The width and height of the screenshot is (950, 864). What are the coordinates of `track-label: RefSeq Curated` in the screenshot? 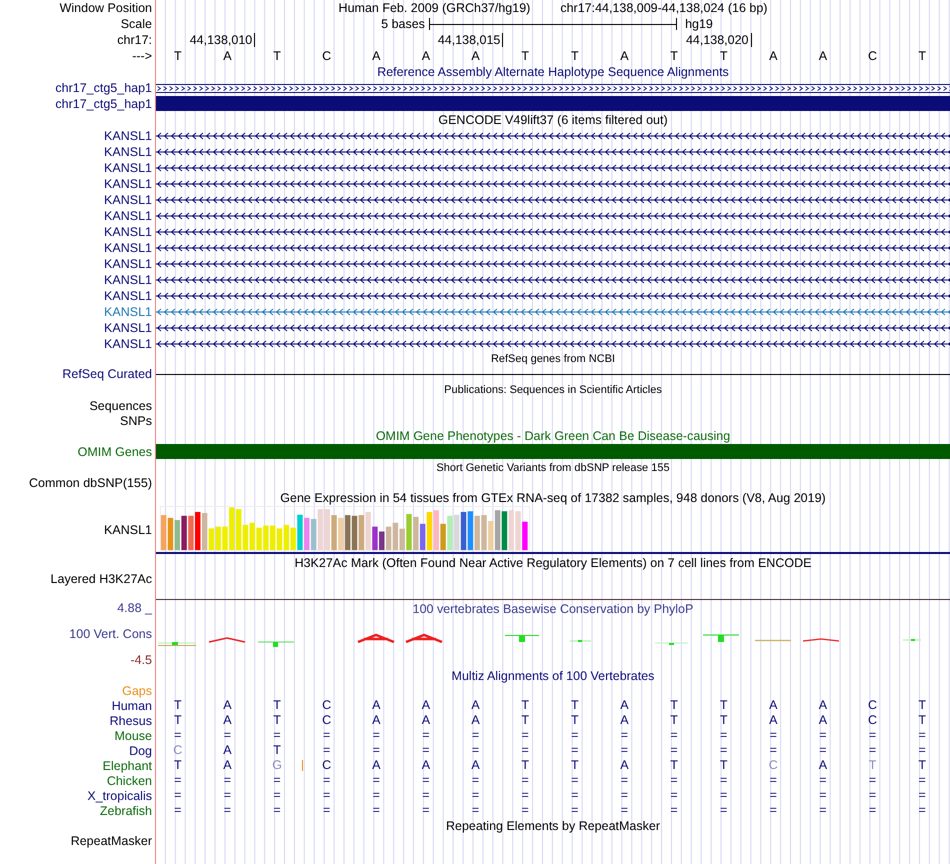 It's located at (78, 374).